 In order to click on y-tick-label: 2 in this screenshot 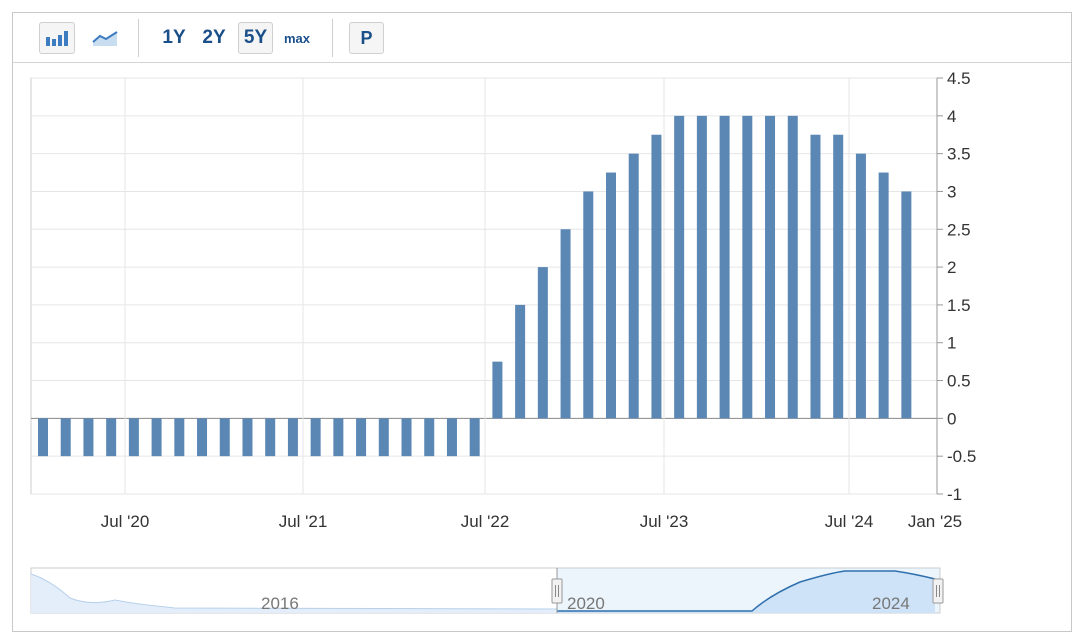, I will do `click(951, 267)`.